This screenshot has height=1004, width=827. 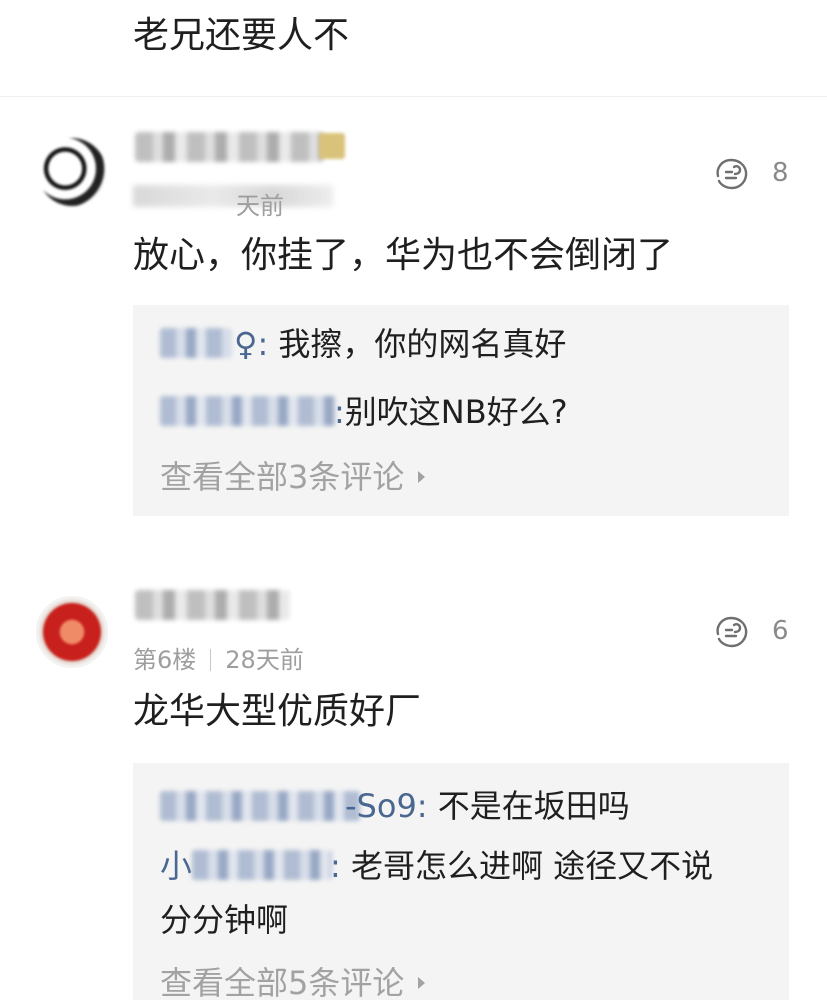 I want to click on user-badge-icon, so click(x=332, y=146).